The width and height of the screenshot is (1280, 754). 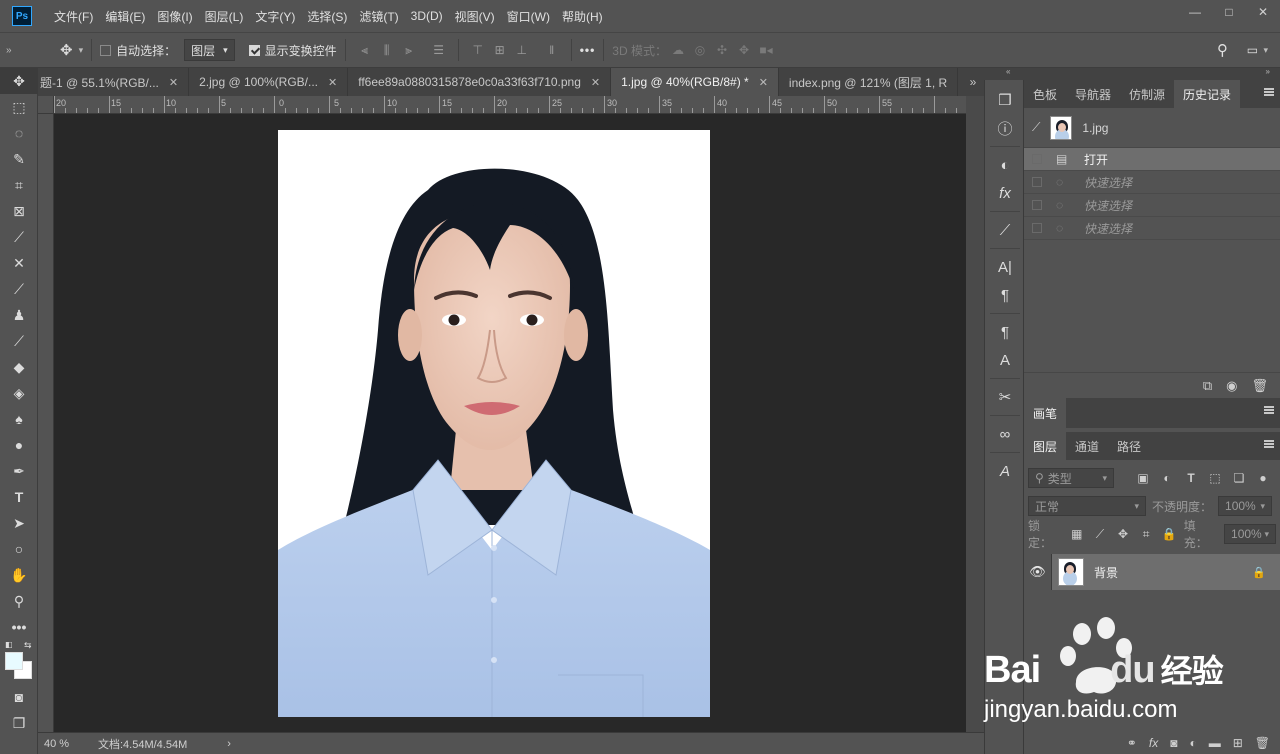 What do you see at coordinates (46, 423) in the screenshot?
I see `vertical-ruler` at bounding box center [46, 423].